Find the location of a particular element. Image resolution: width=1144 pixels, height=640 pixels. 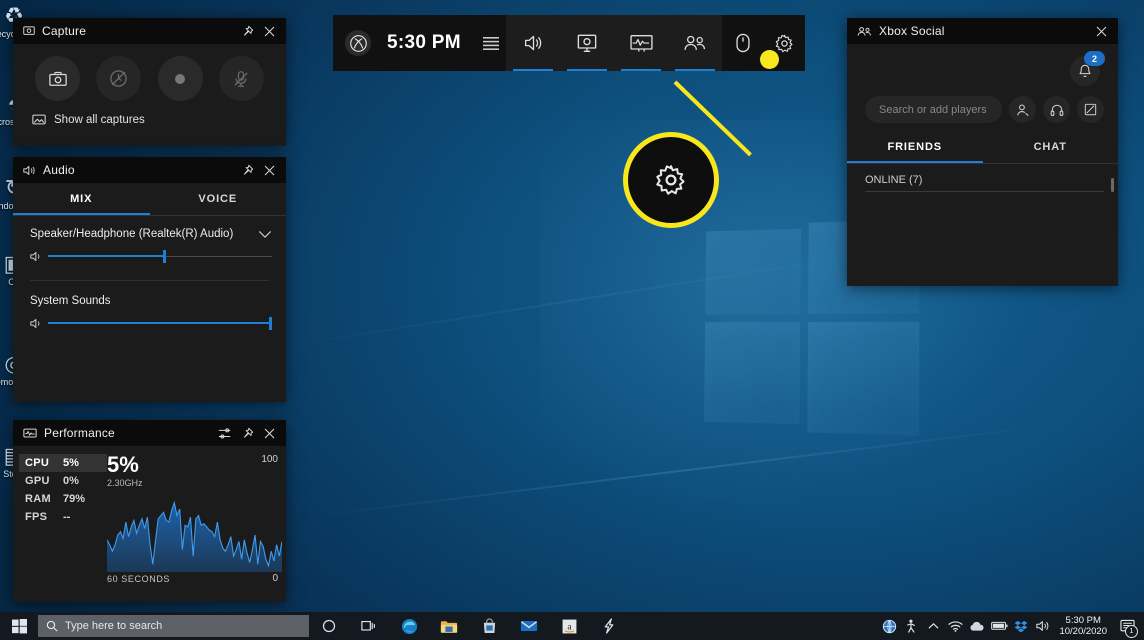

stat-row-gpu: GPU 0% is located at coordinates (63, 481).